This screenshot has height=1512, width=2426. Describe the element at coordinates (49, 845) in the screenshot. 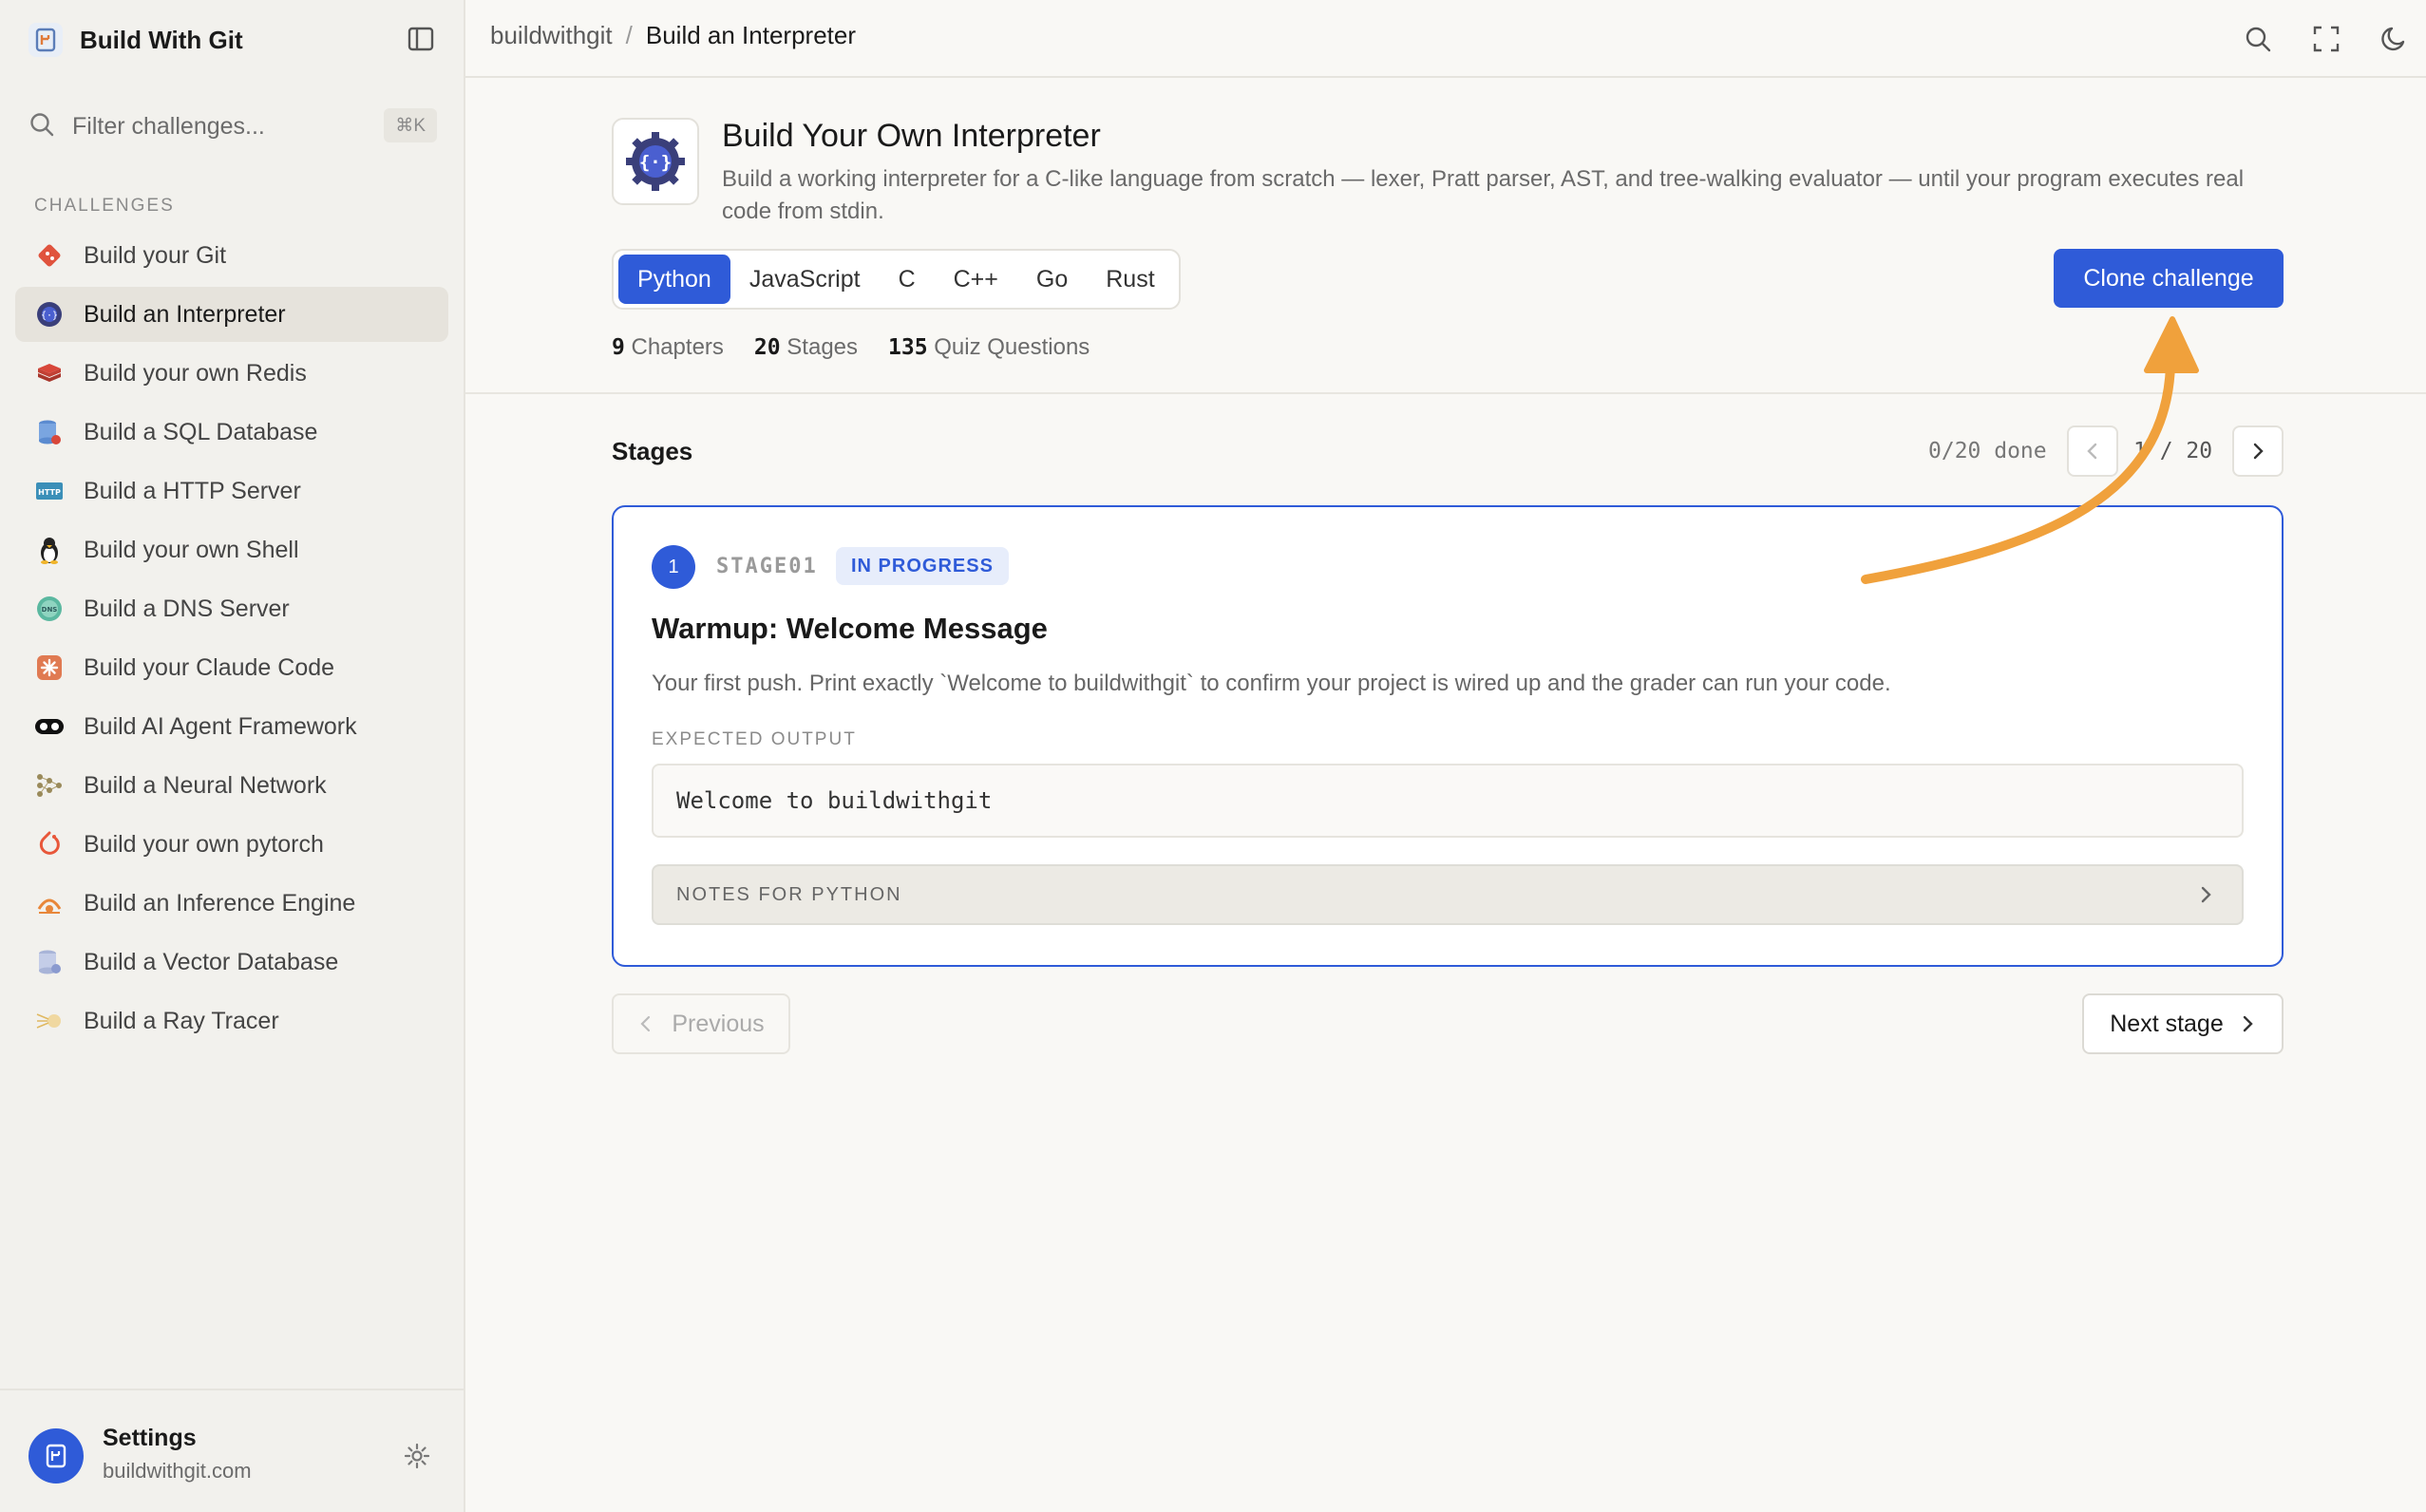

I see `pytorch-icon` at that location.